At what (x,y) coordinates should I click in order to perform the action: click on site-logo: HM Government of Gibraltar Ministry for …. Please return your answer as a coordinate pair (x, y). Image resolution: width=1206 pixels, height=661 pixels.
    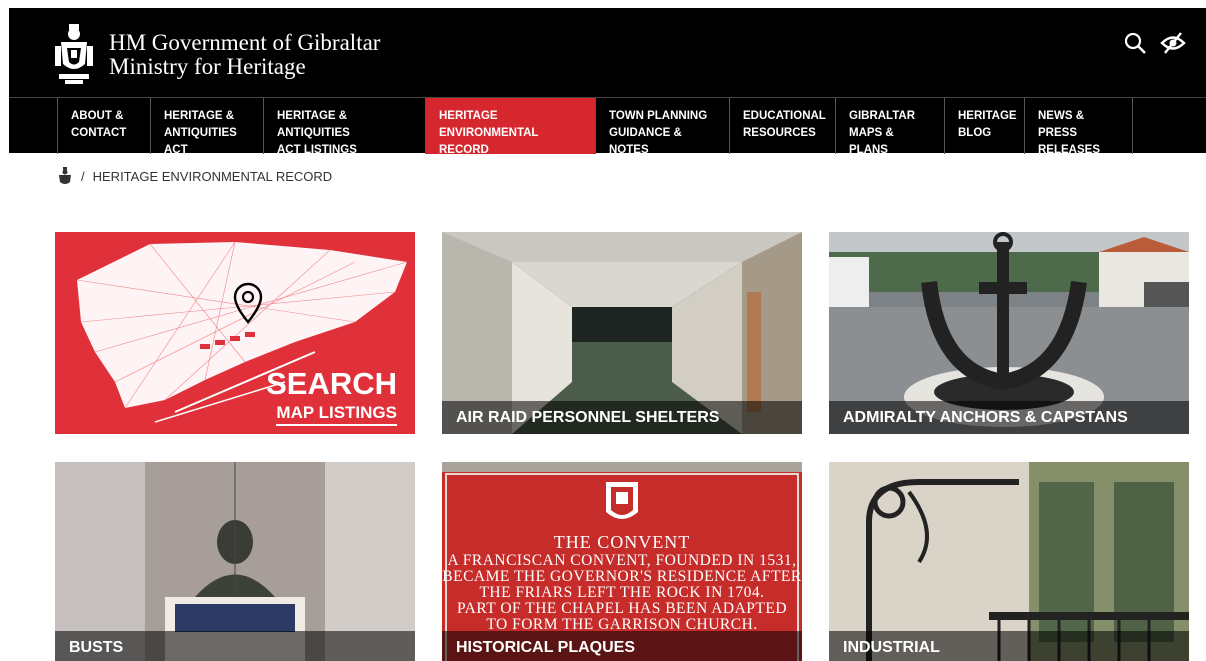
    Looking at the image, I should click on (216, 55).